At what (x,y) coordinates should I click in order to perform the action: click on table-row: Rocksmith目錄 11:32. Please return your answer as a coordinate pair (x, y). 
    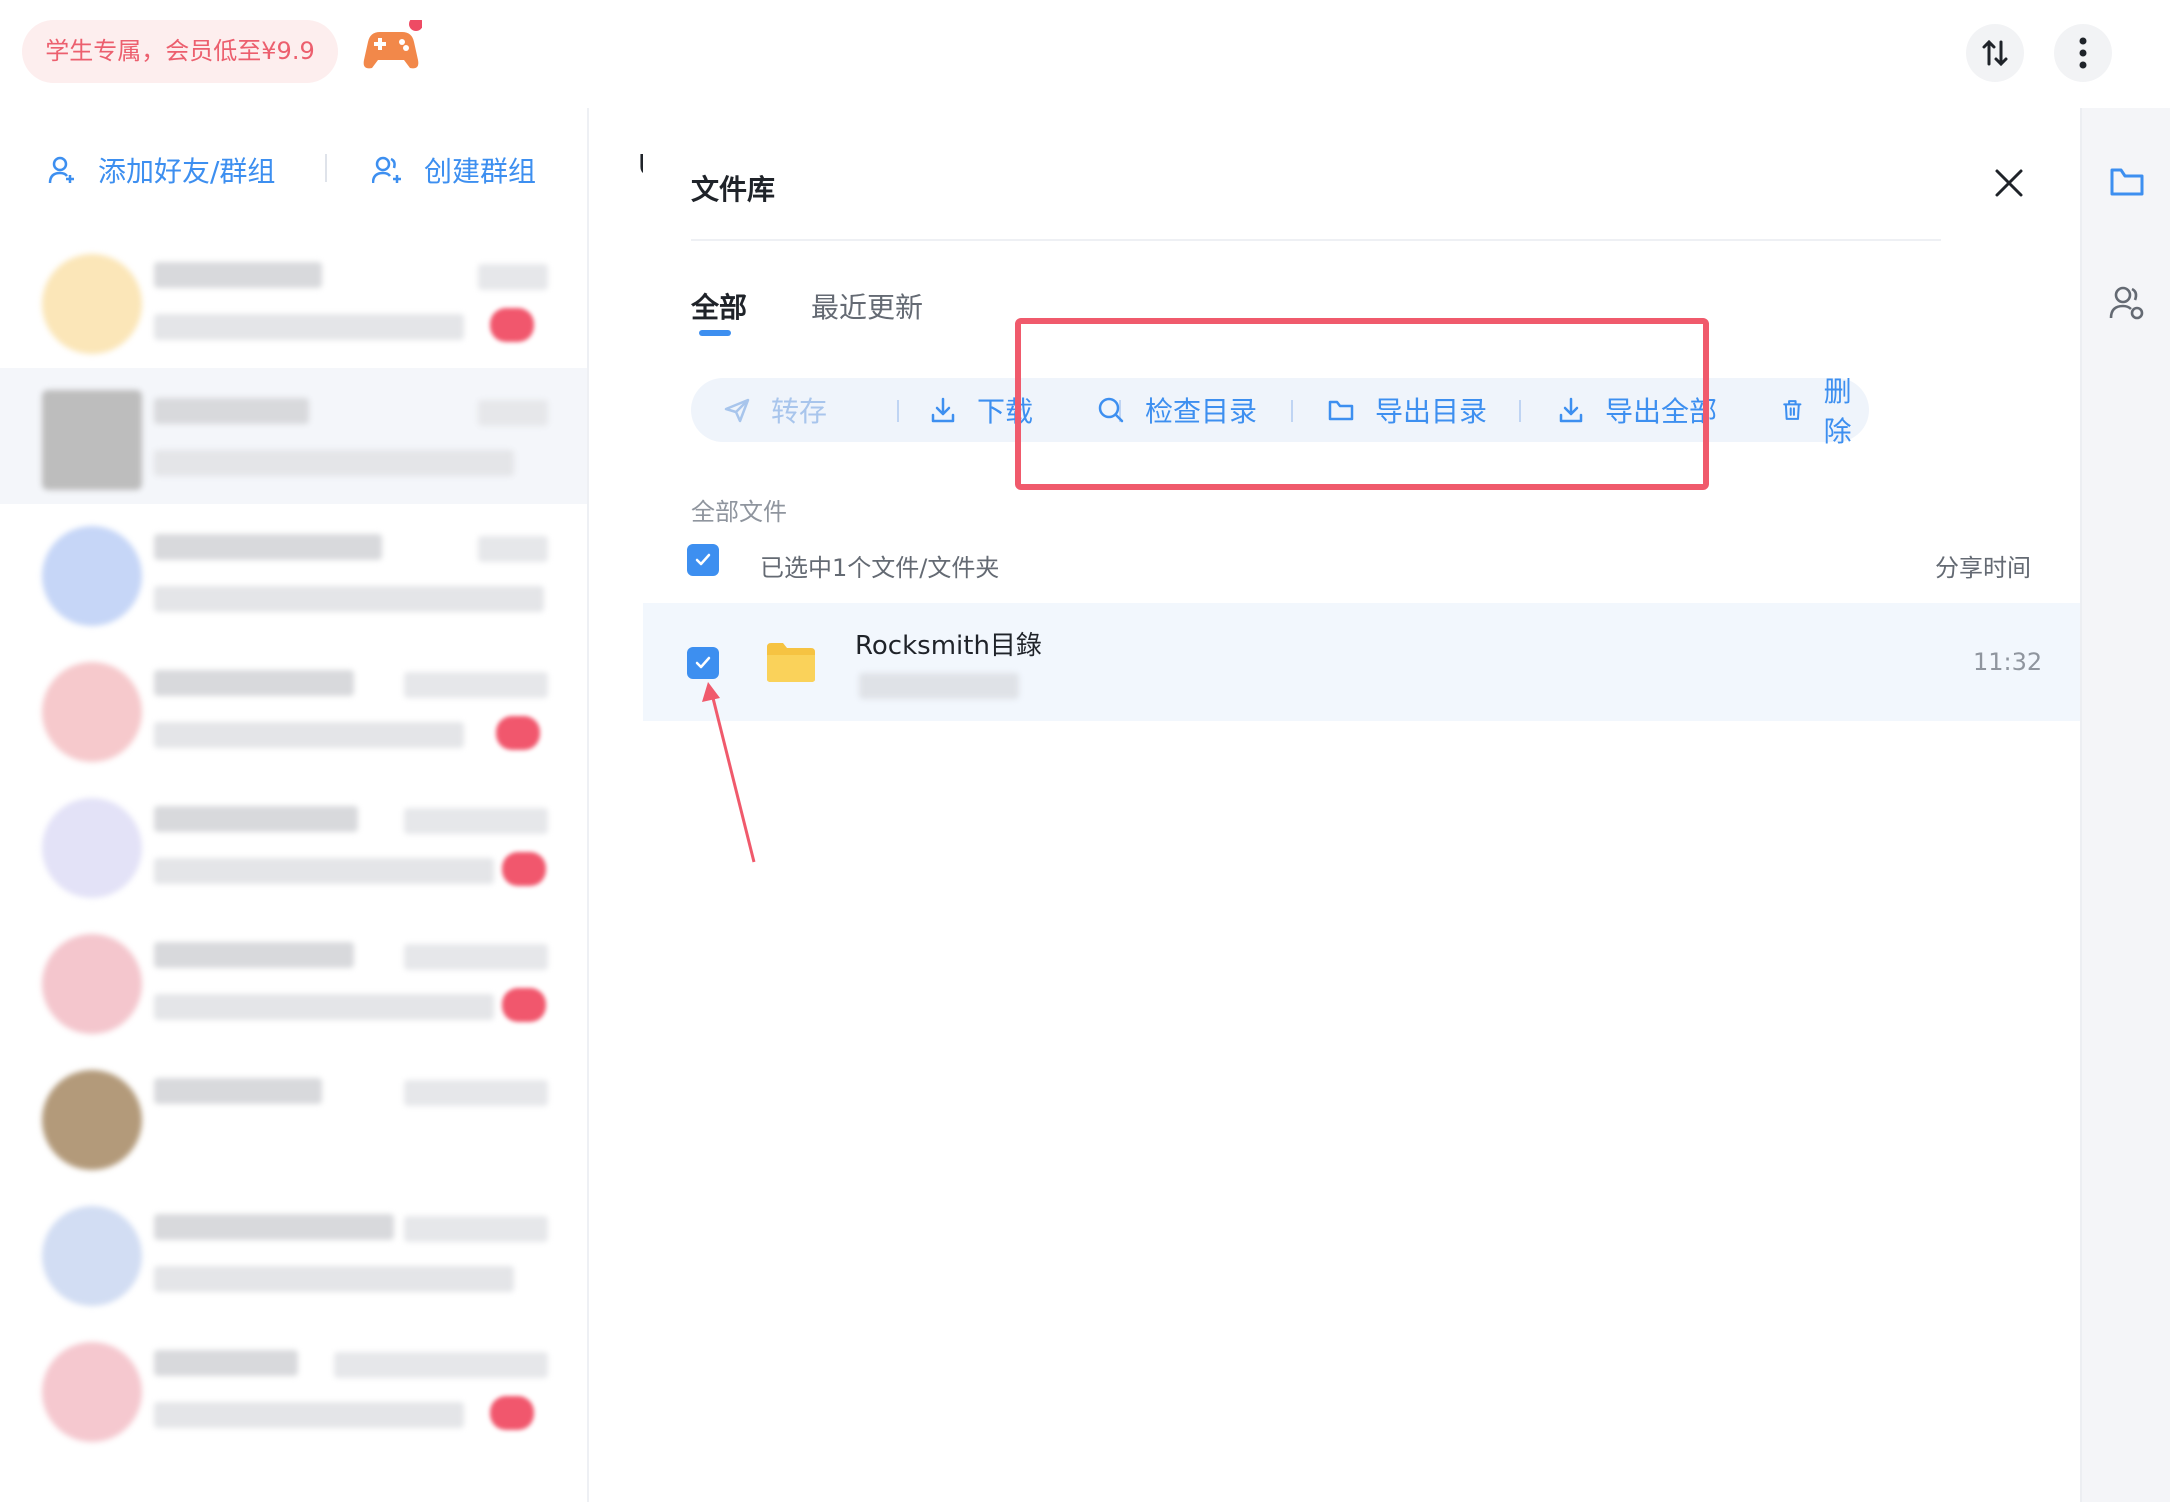
    Looking at the image, I should click on (1361, 662).